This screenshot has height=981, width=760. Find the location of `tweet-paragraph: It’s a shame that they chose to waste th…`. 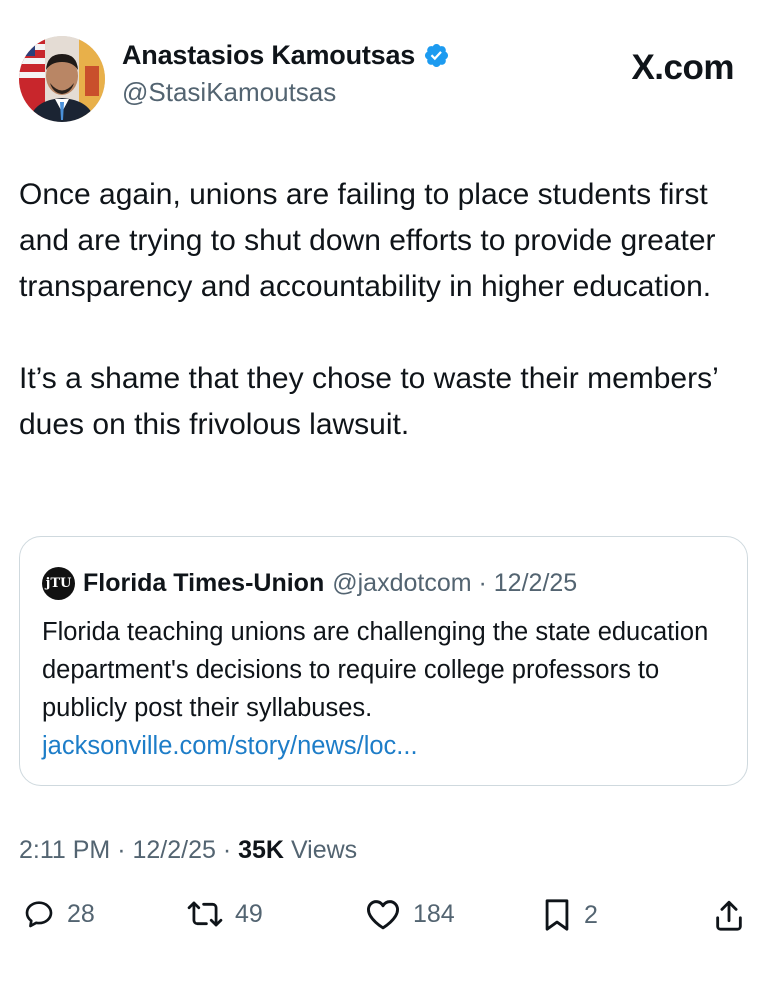

tweet-paragraph: It’s a shame that they chose to waste th… is located at coordinates (368, 401).